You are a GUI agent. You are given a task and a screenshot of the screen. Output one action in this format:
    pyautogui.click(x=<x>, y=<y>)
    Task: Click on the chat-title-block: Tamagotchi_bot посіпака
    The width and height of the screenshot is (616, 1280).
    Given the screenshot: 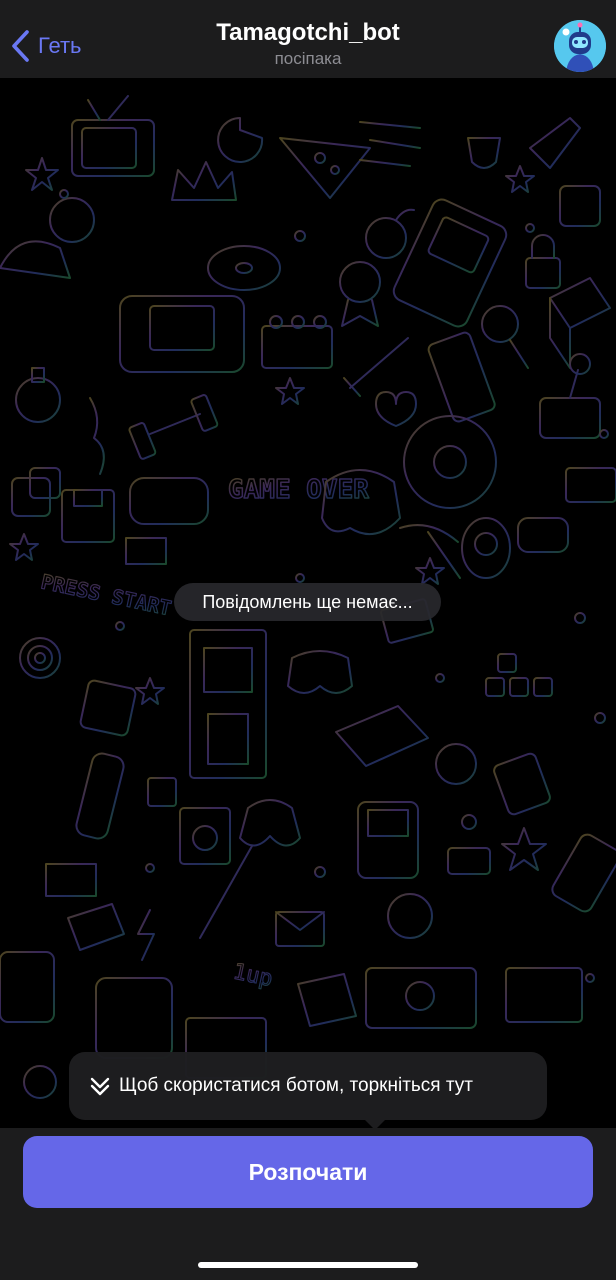 What is the action you would take?
    pyautogui.click(x=308, y=44)
    